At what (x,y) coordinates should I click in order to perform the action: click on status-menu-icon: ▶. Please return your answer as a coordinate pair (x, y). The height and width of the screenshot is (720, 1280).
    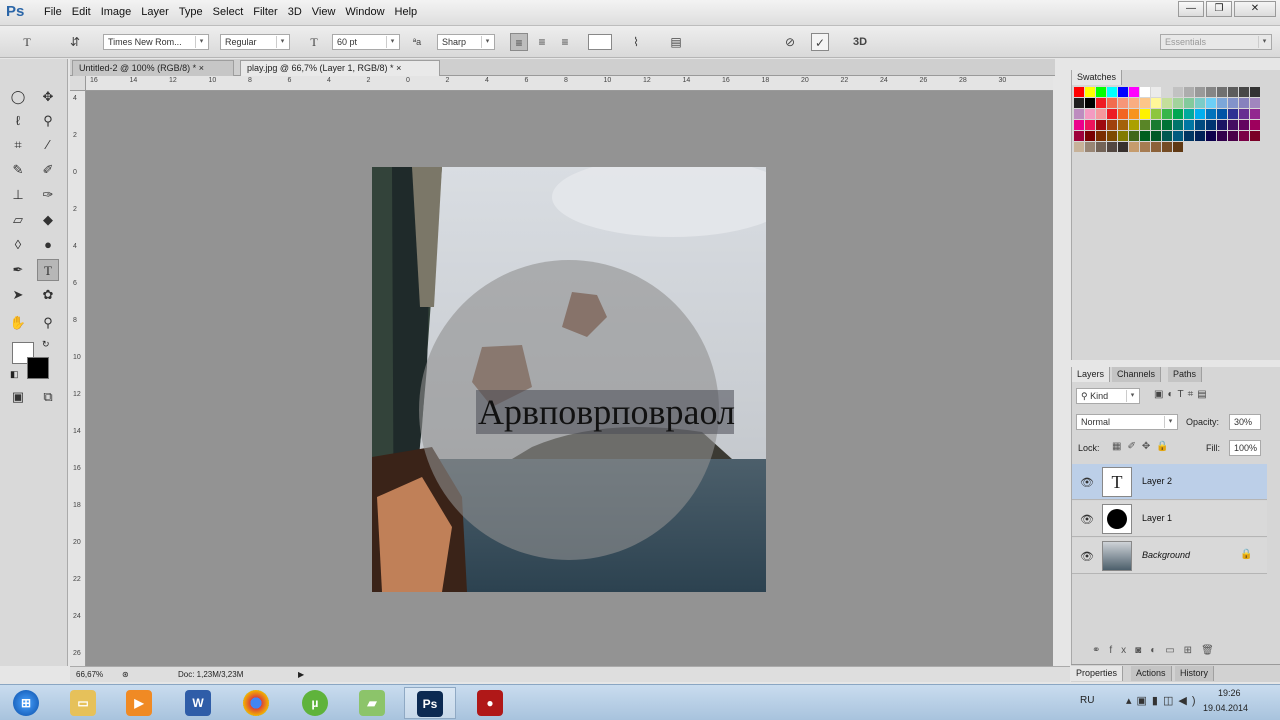
    Looking at the image, I should click on (301, 674).